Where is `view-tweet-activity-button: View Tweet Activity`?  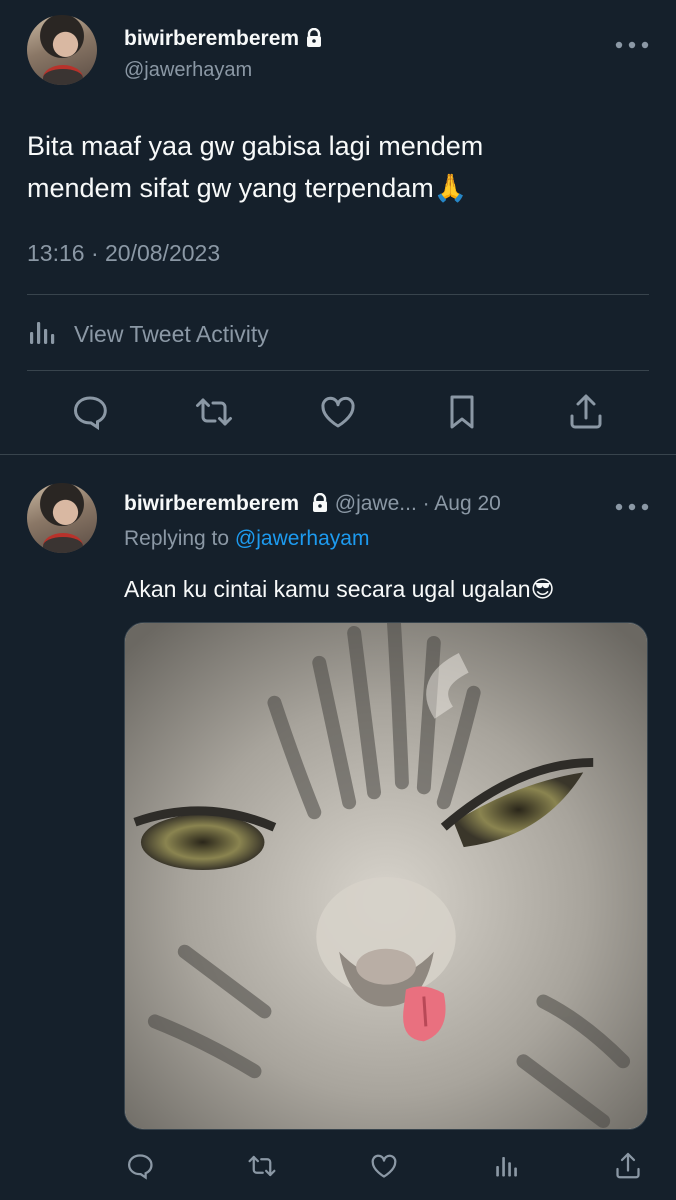
view-tweet-activity-button: View Tweet Activity is located at coordinates (338, 334).